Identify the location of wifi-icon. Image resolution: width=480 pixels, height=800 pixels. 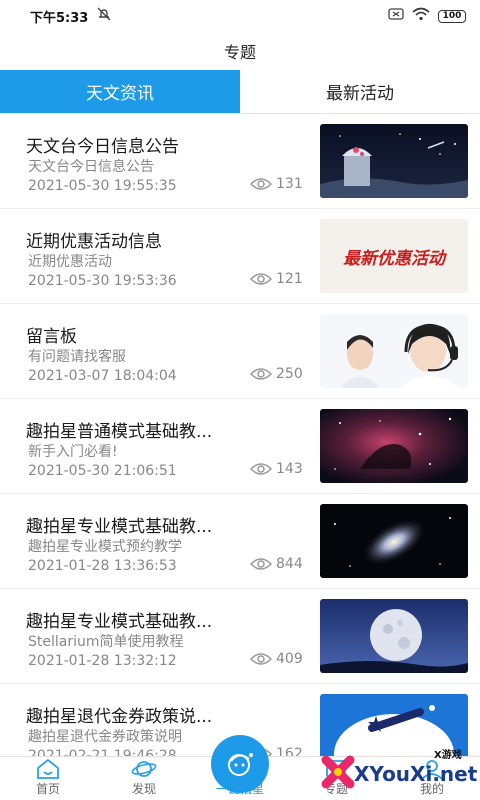
(421, 16).